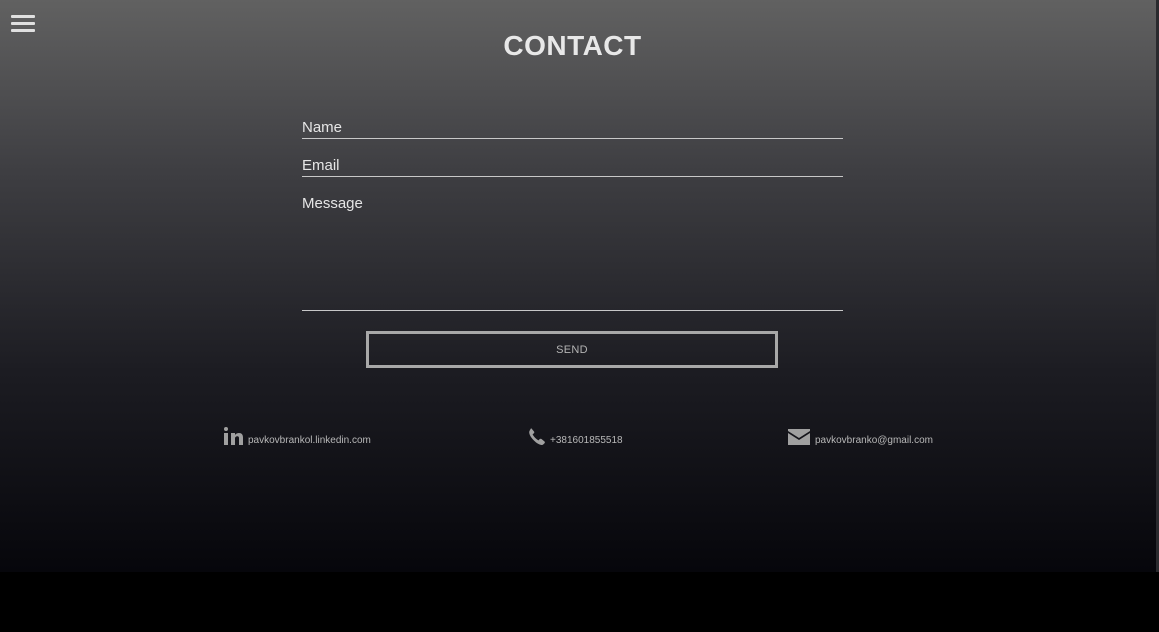  What do you see at coordinates (309, 441) in the screenshot?
I see `linkedin-link: pavkovbrankol.linkedin.com` at bounding box center [309, 441].